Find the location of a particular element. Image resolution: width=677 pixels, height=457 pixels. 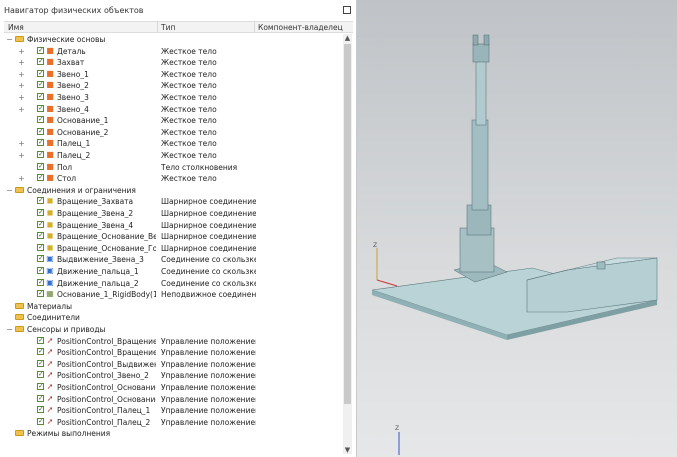

tree-folder-row: Режимы выполнения is located at coordinates (173, 433).